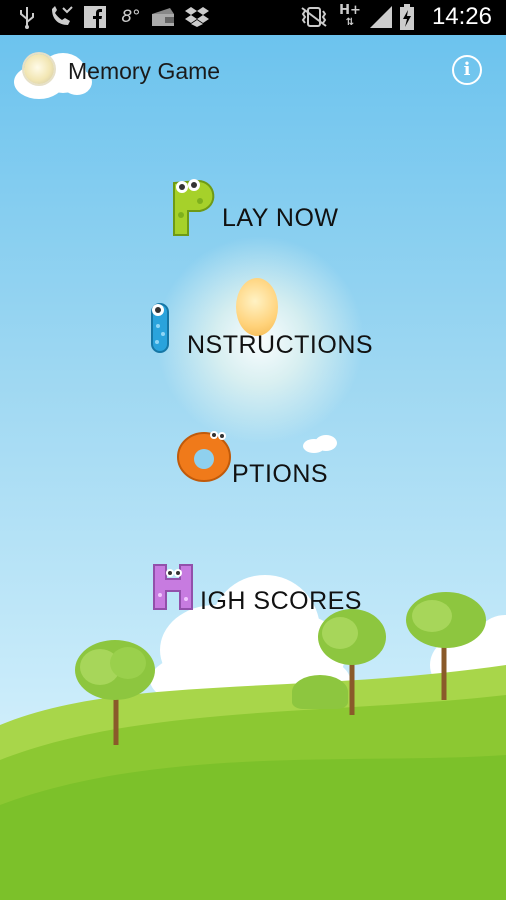 The height and width of the screenshot is (900, 506). I want to click on tree-right, so click(446, 646).